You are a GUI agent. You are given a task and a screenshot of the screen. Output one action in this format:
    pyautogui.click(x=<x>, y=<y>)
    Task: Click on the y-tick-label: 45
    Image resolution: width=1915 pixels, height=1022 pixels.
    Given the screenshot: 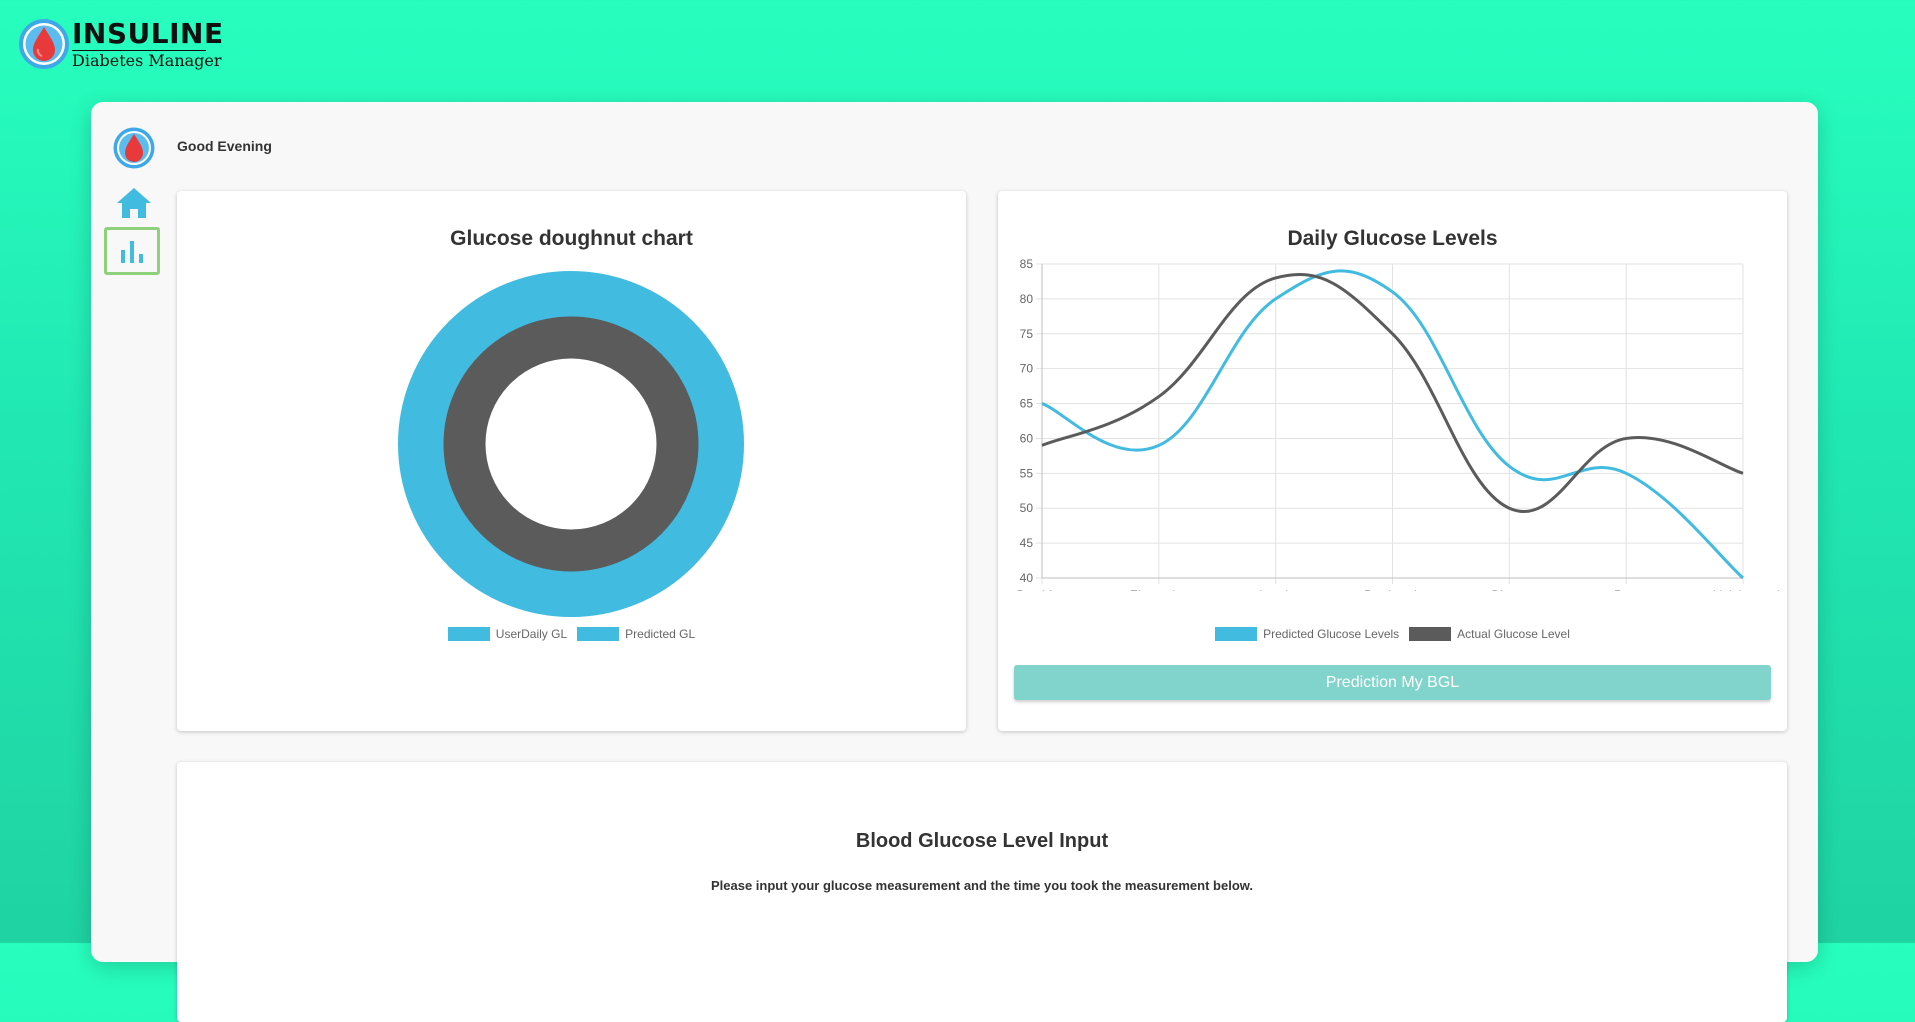 What is the action you would take?
    pyautogui.click(x=1027, y=543)
    